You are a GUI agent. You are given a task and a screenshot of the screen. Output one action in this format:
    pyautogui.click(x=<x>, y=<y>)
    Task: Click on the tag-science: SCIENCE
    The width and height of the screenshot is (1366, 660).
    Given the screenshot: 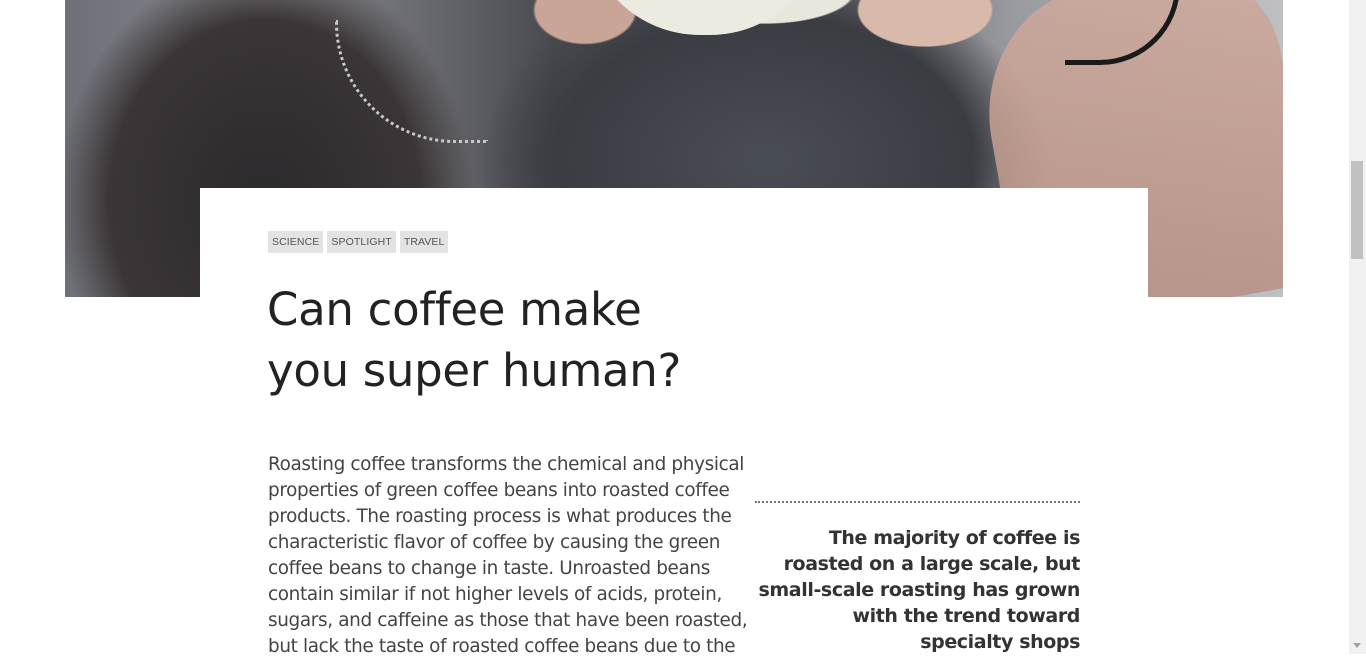 What is the action you would take?
    pyautogui.click(x=296, y=242)
    